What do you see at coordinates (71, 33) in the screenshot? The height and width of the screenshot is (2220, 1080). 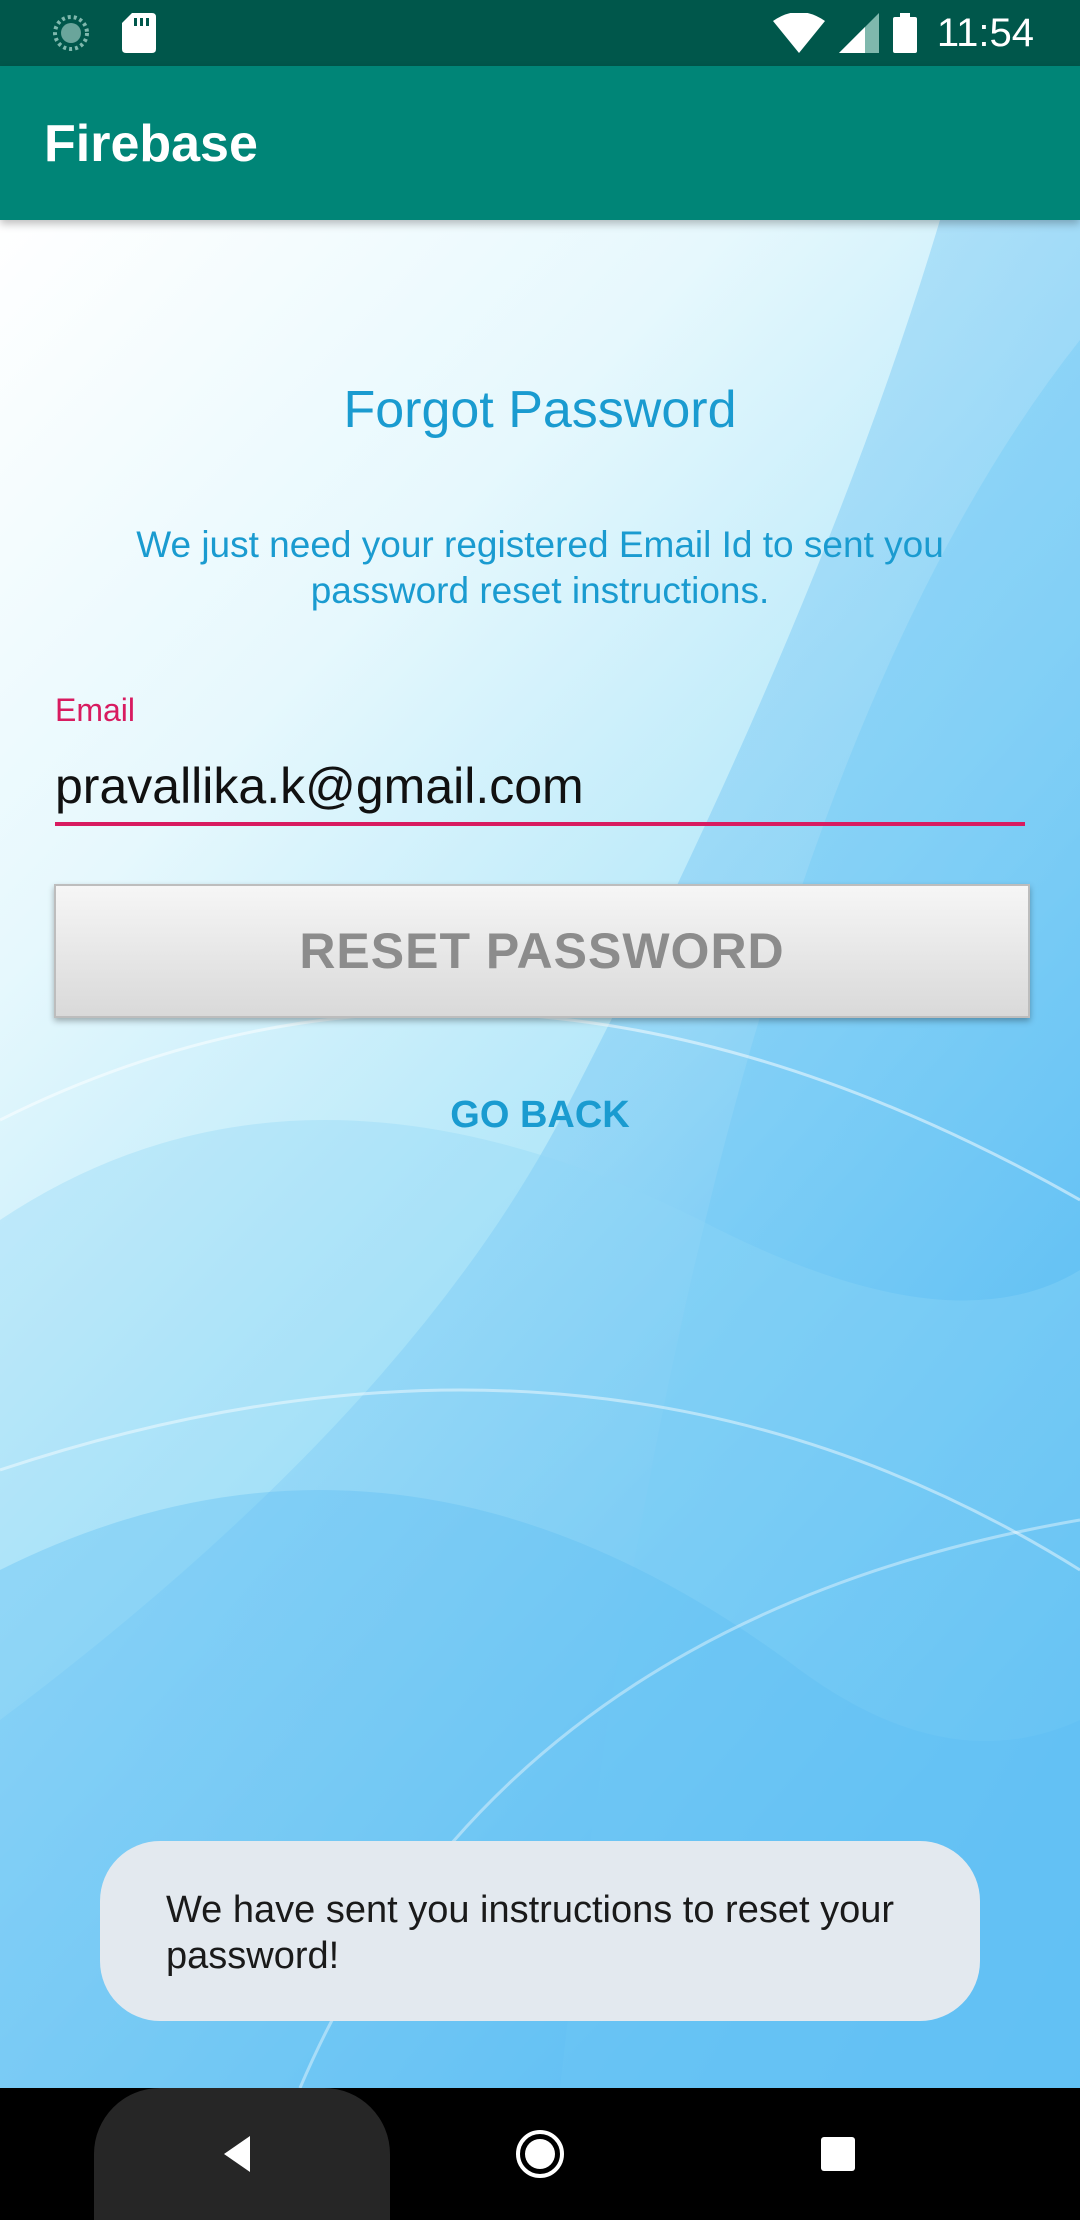 I see `loading-icon` at bounding box center [71, 33].